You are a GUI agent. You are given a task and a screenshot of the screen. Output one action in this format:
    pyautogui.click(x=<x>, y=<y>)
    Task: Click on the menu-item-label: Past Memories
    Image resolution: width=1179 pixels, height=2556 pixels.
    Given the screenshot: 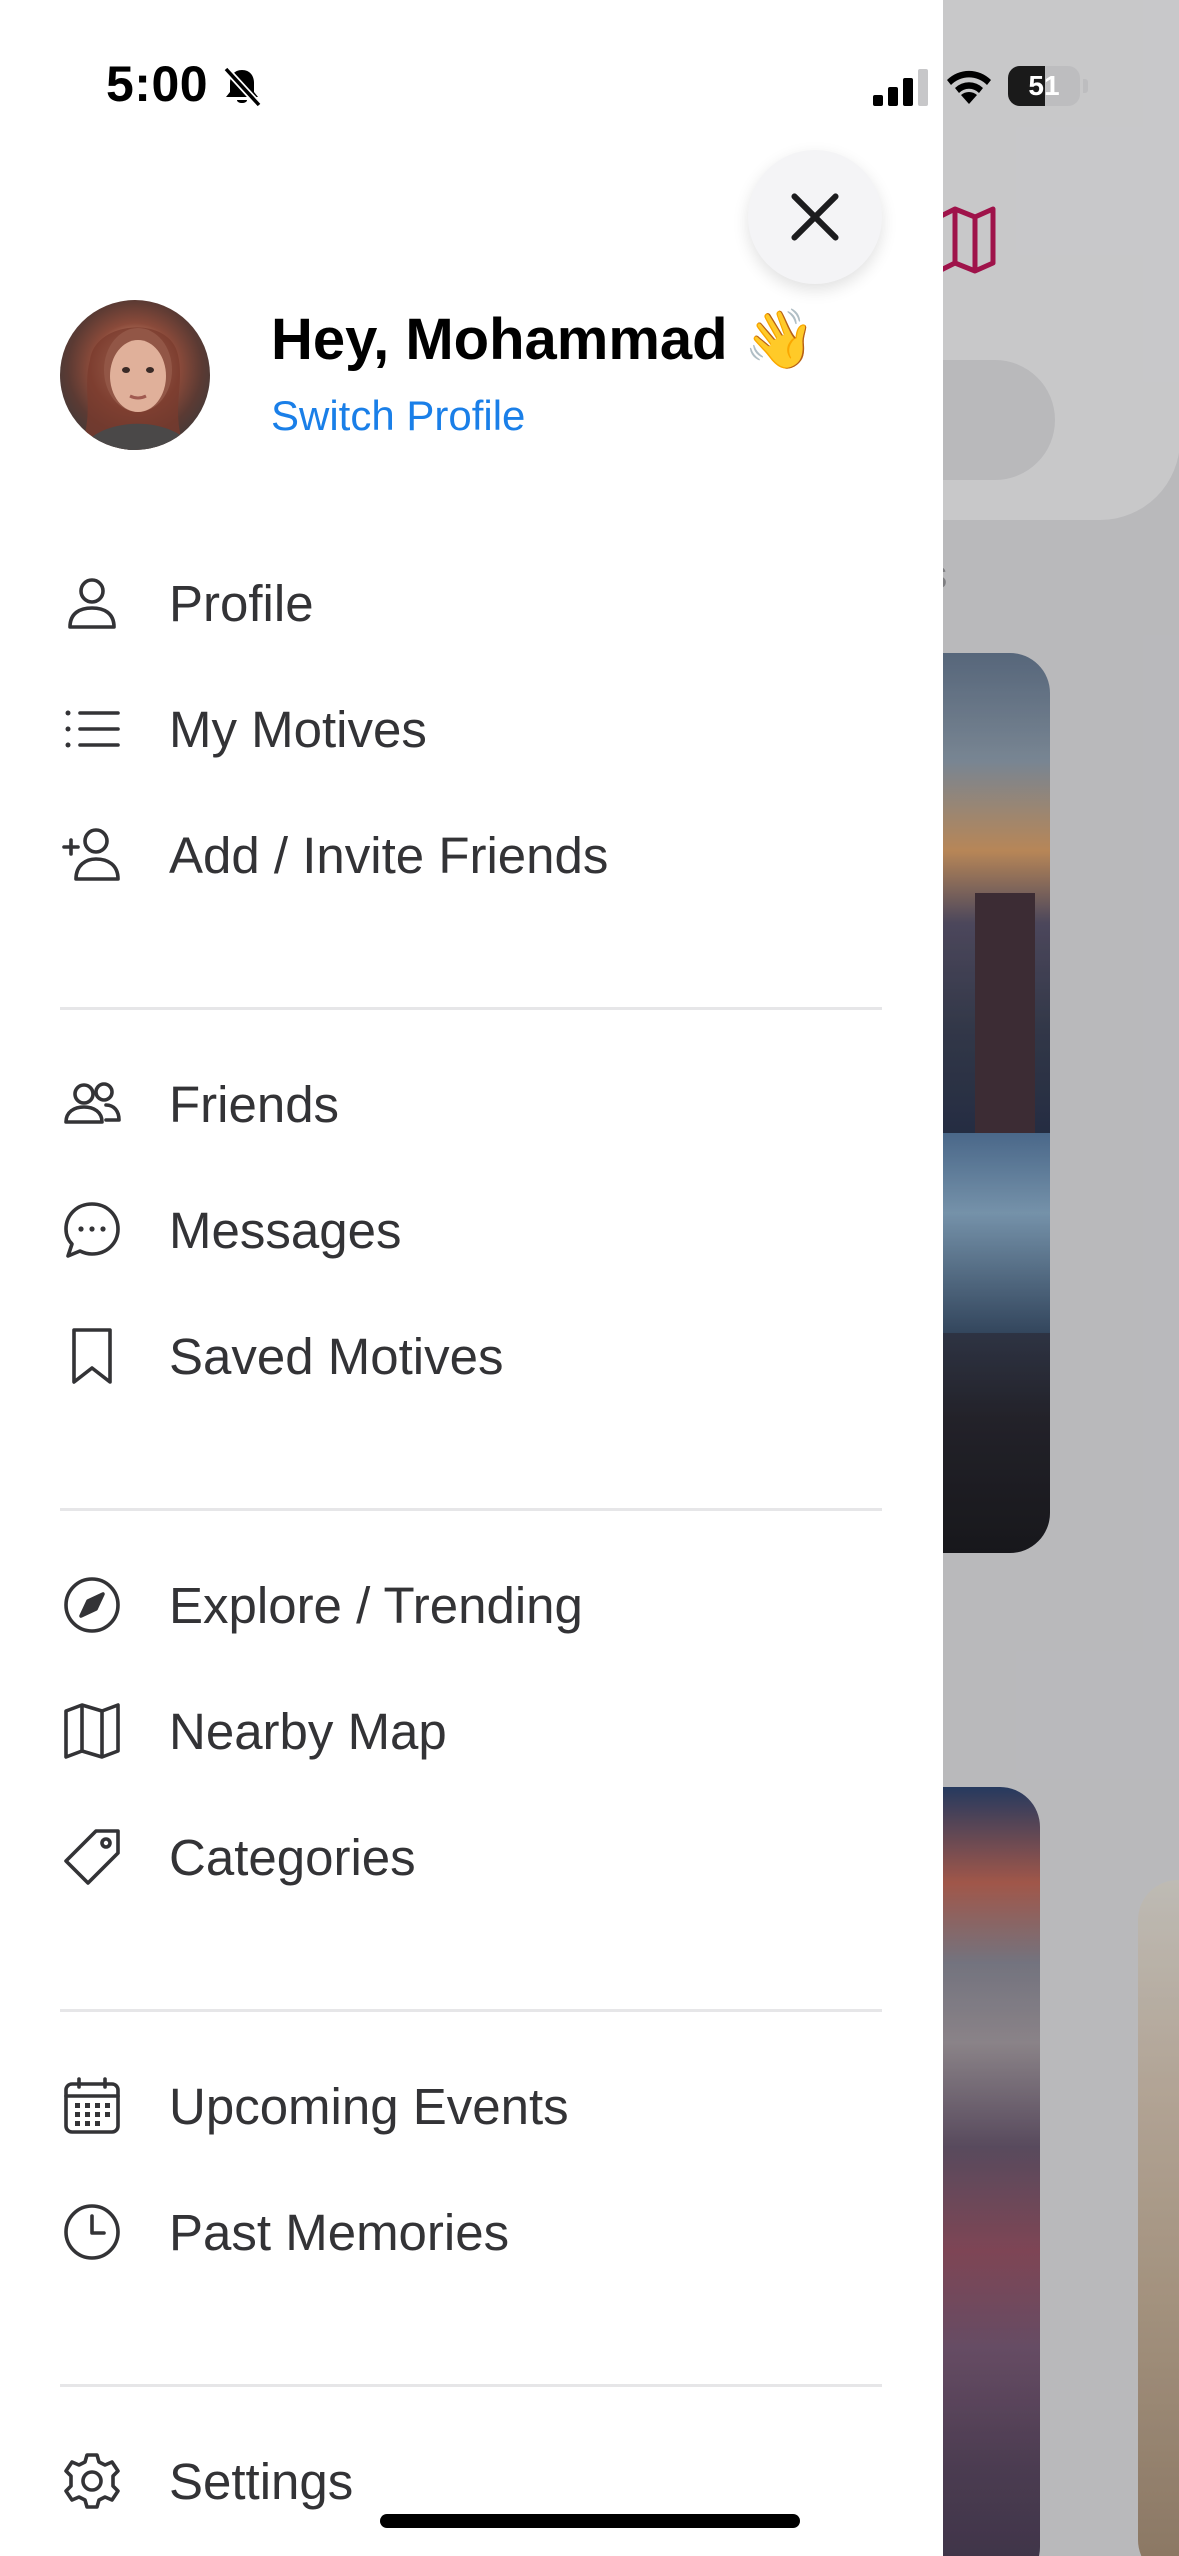 What is the action you would take?
    pyautogui.click(x=339, y=2232)
    